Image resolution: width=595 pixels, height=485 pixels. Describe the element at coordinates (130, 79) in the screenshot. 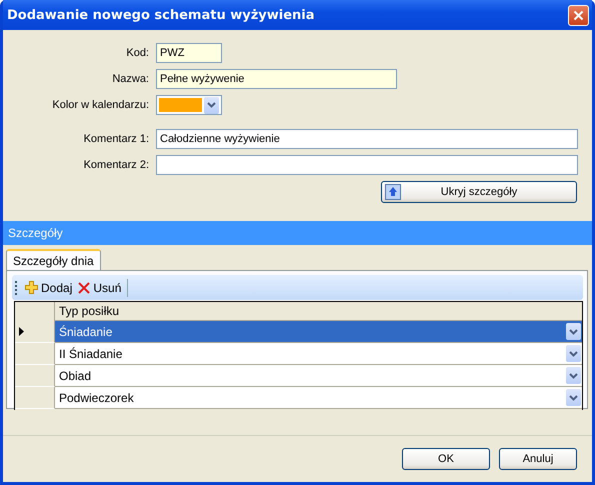

I see `field-label: Nazwa:` at that location.